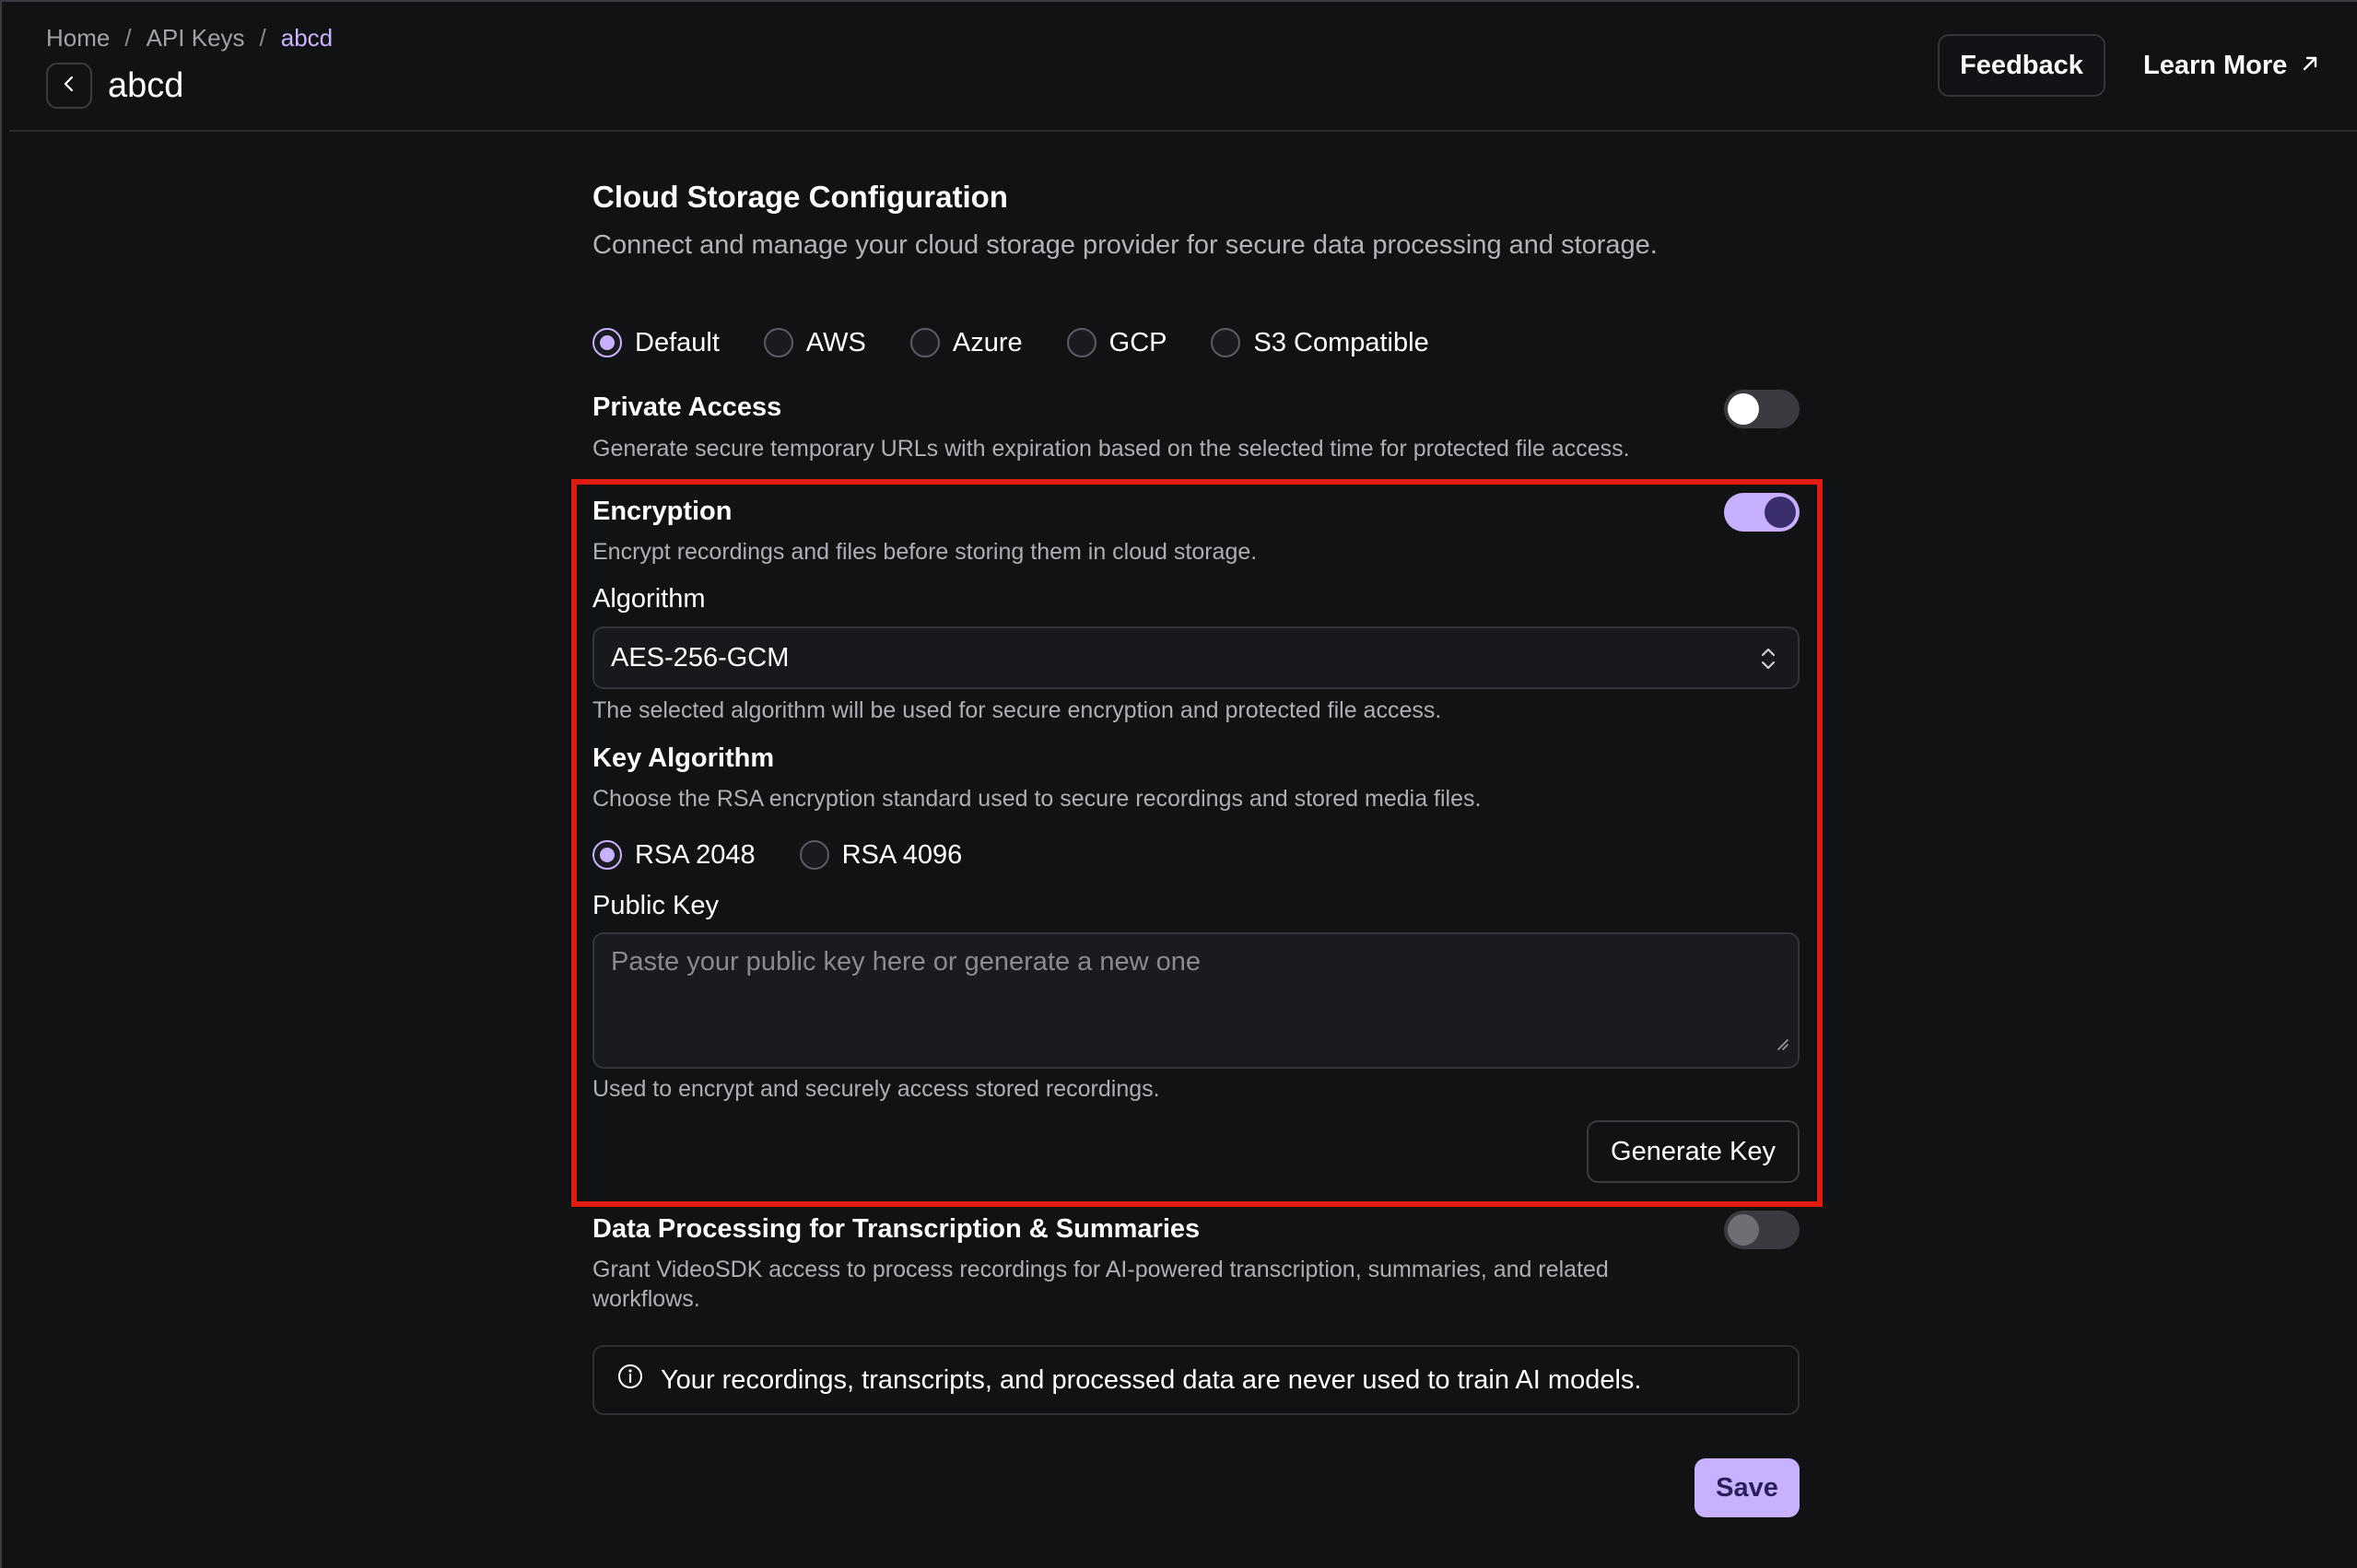 Image resolution: width=2357 pixels, height=1568 pixels. I want to click on provider-aws-option: AWS, so click(814, 342).